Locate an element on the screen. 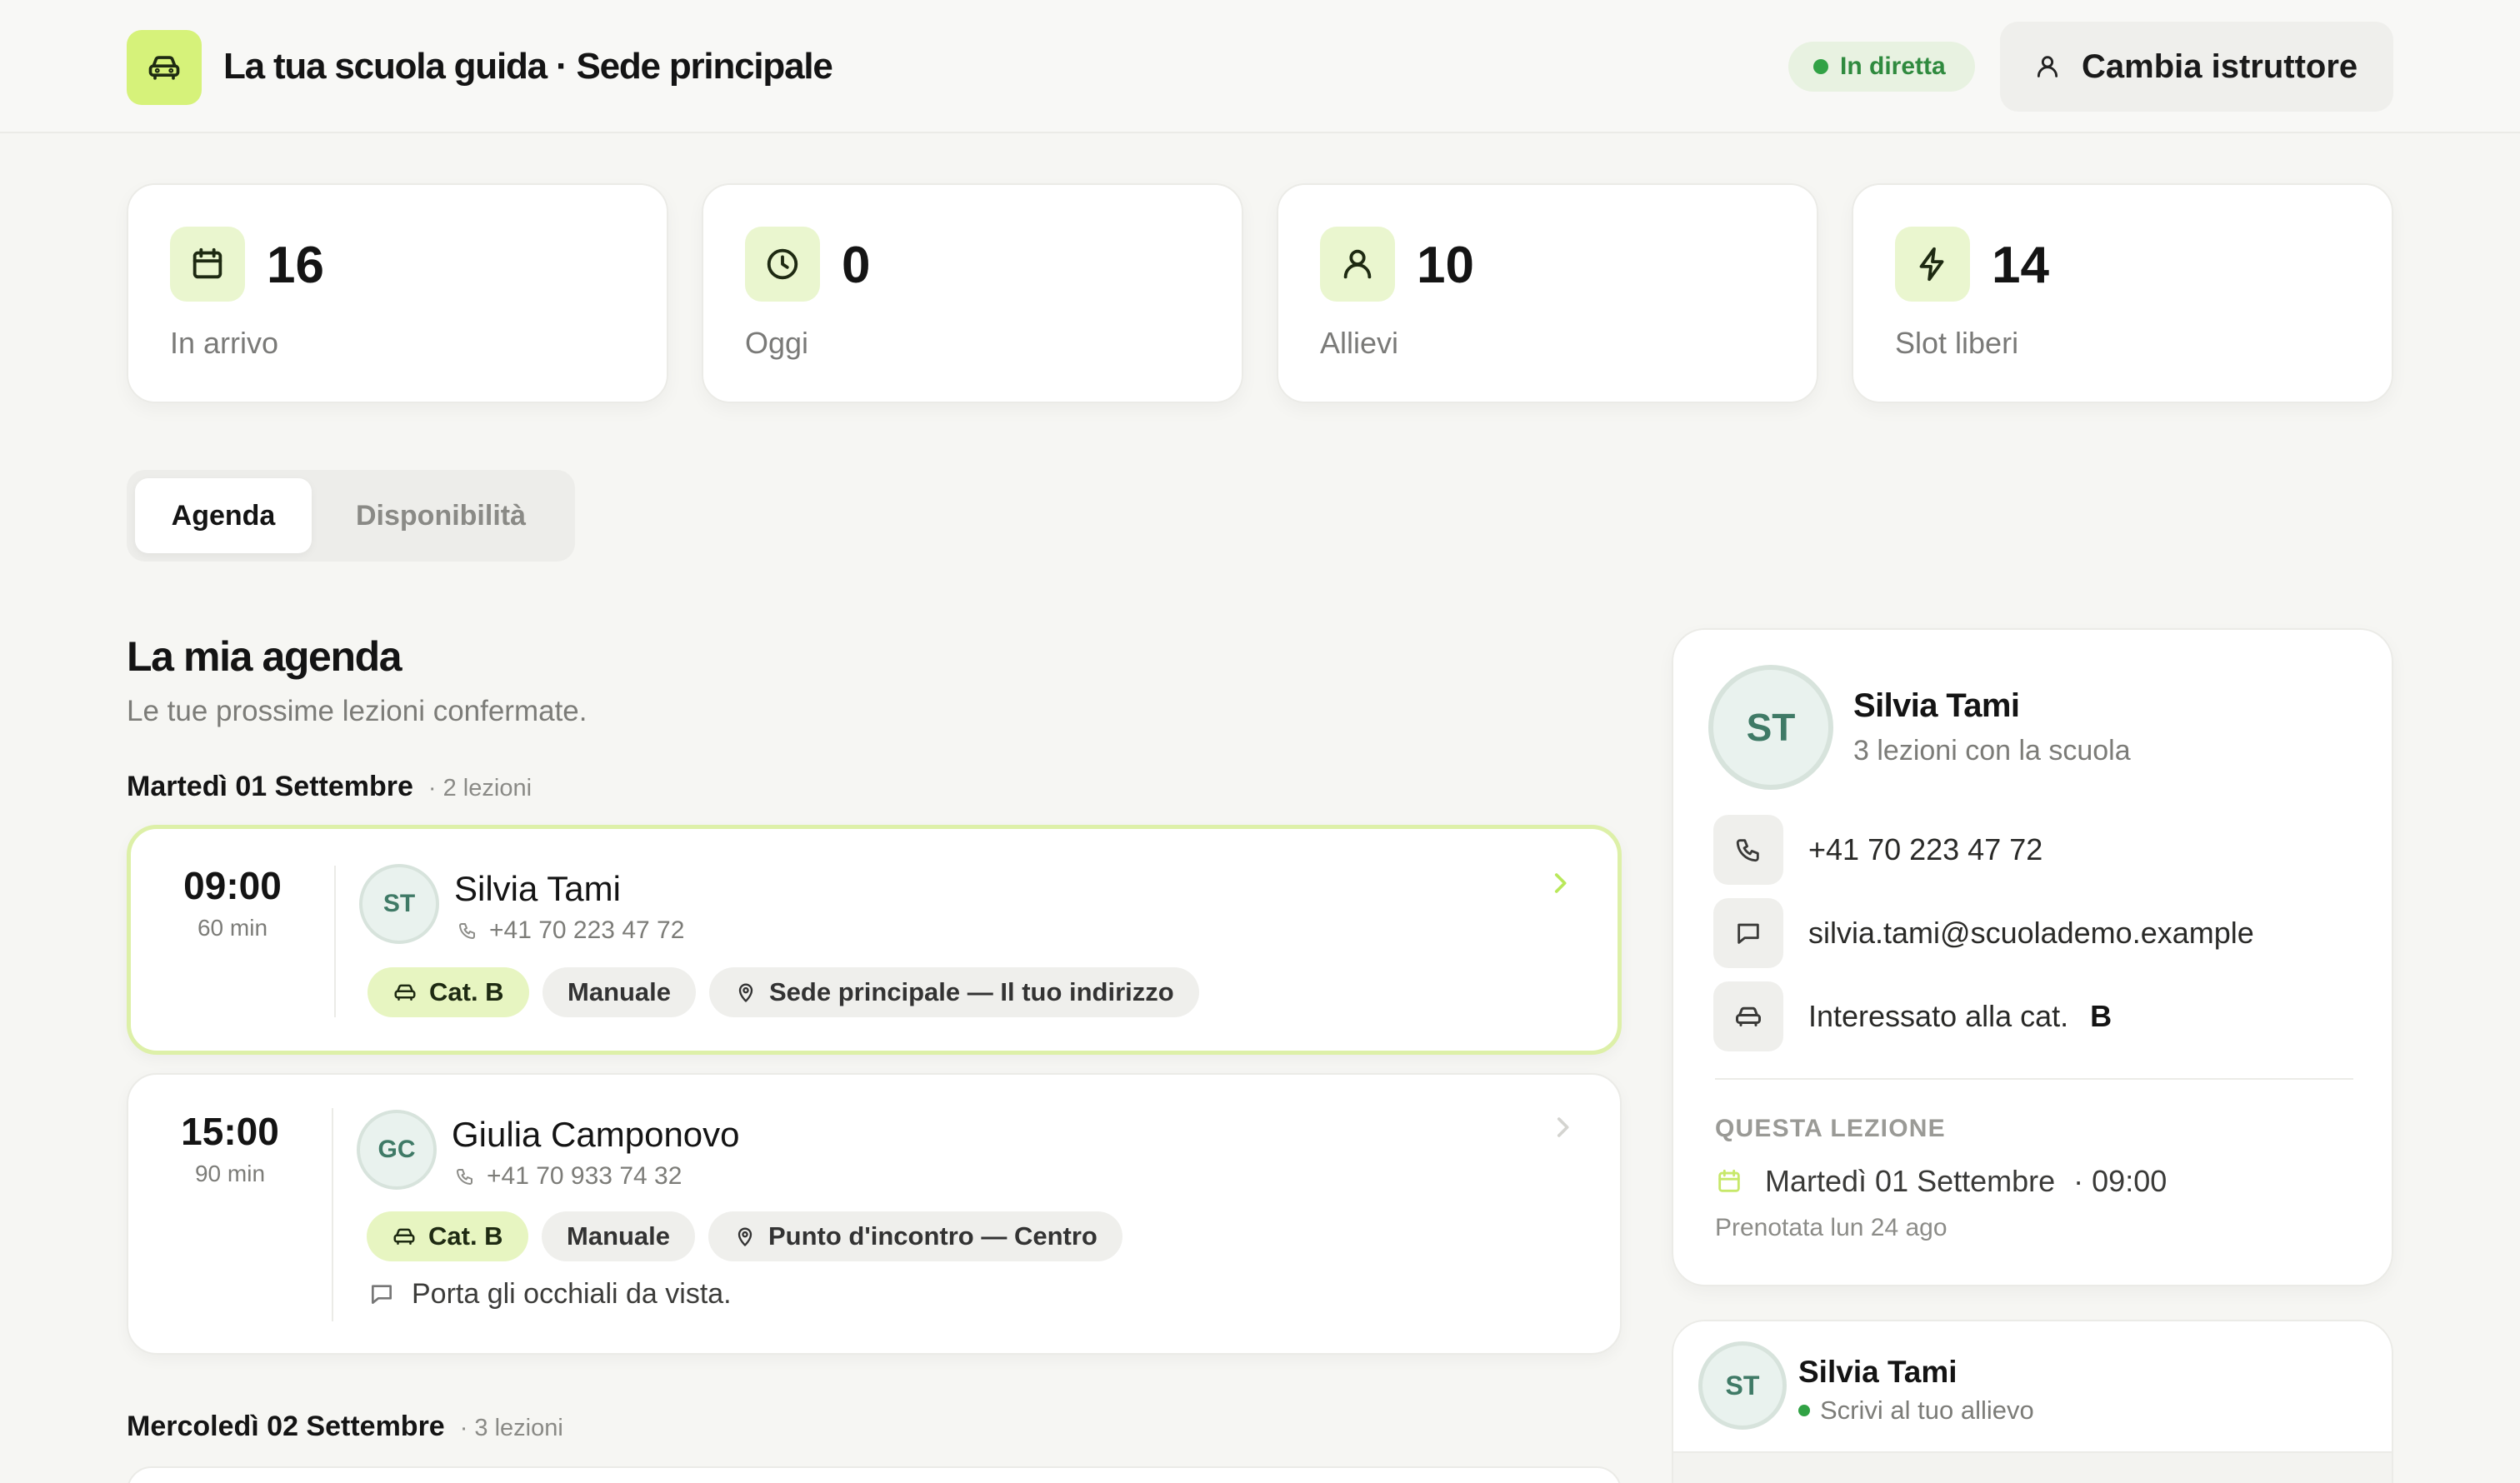 The width and height of the screenshot is (2520, 1483). brand-title: La tua scuola guida · Sede principale is located at coordinates (528, 66).